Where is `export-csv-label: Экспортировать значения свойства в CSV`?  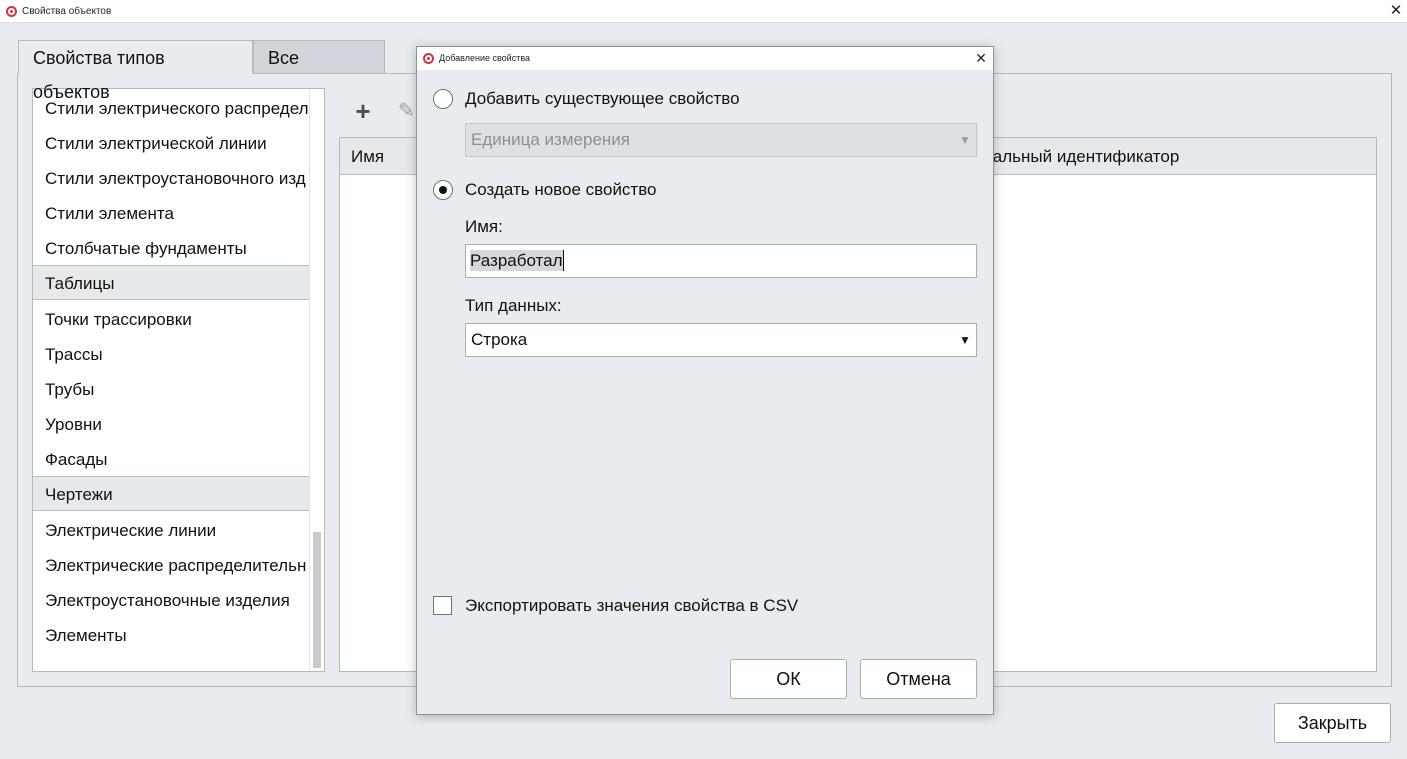 export-csv-label: Экспортировать значения свойства в CSV is located at coordinates (631, 606).